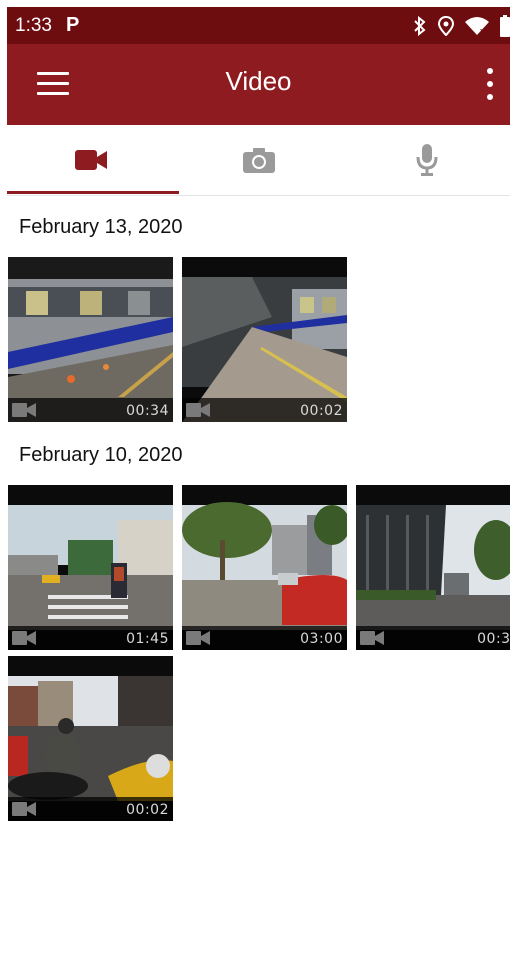 Image resolution: width=510 pixels, height=972 pixels. I want to click on microphone-icon, so click(427, 160).